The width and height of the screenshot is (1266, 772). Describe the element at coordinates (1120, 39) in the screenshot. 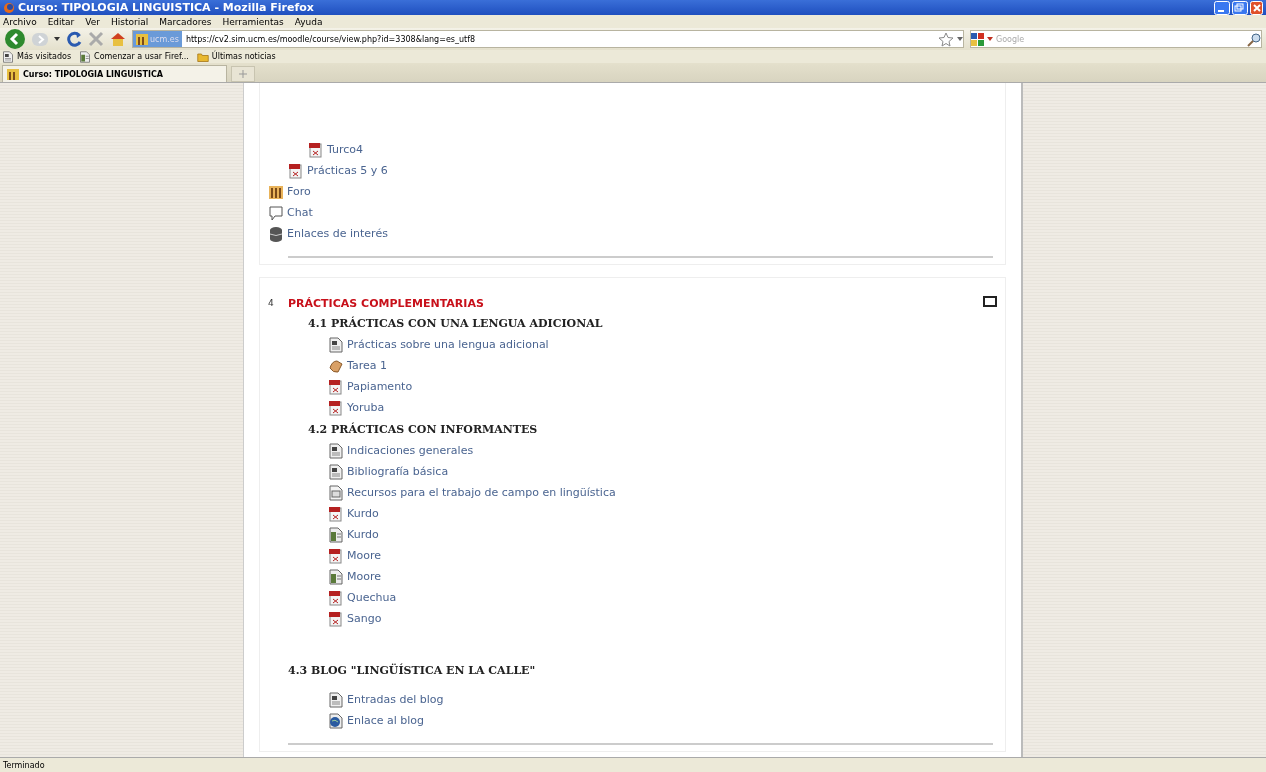

I see `search-input: Google` at that location.